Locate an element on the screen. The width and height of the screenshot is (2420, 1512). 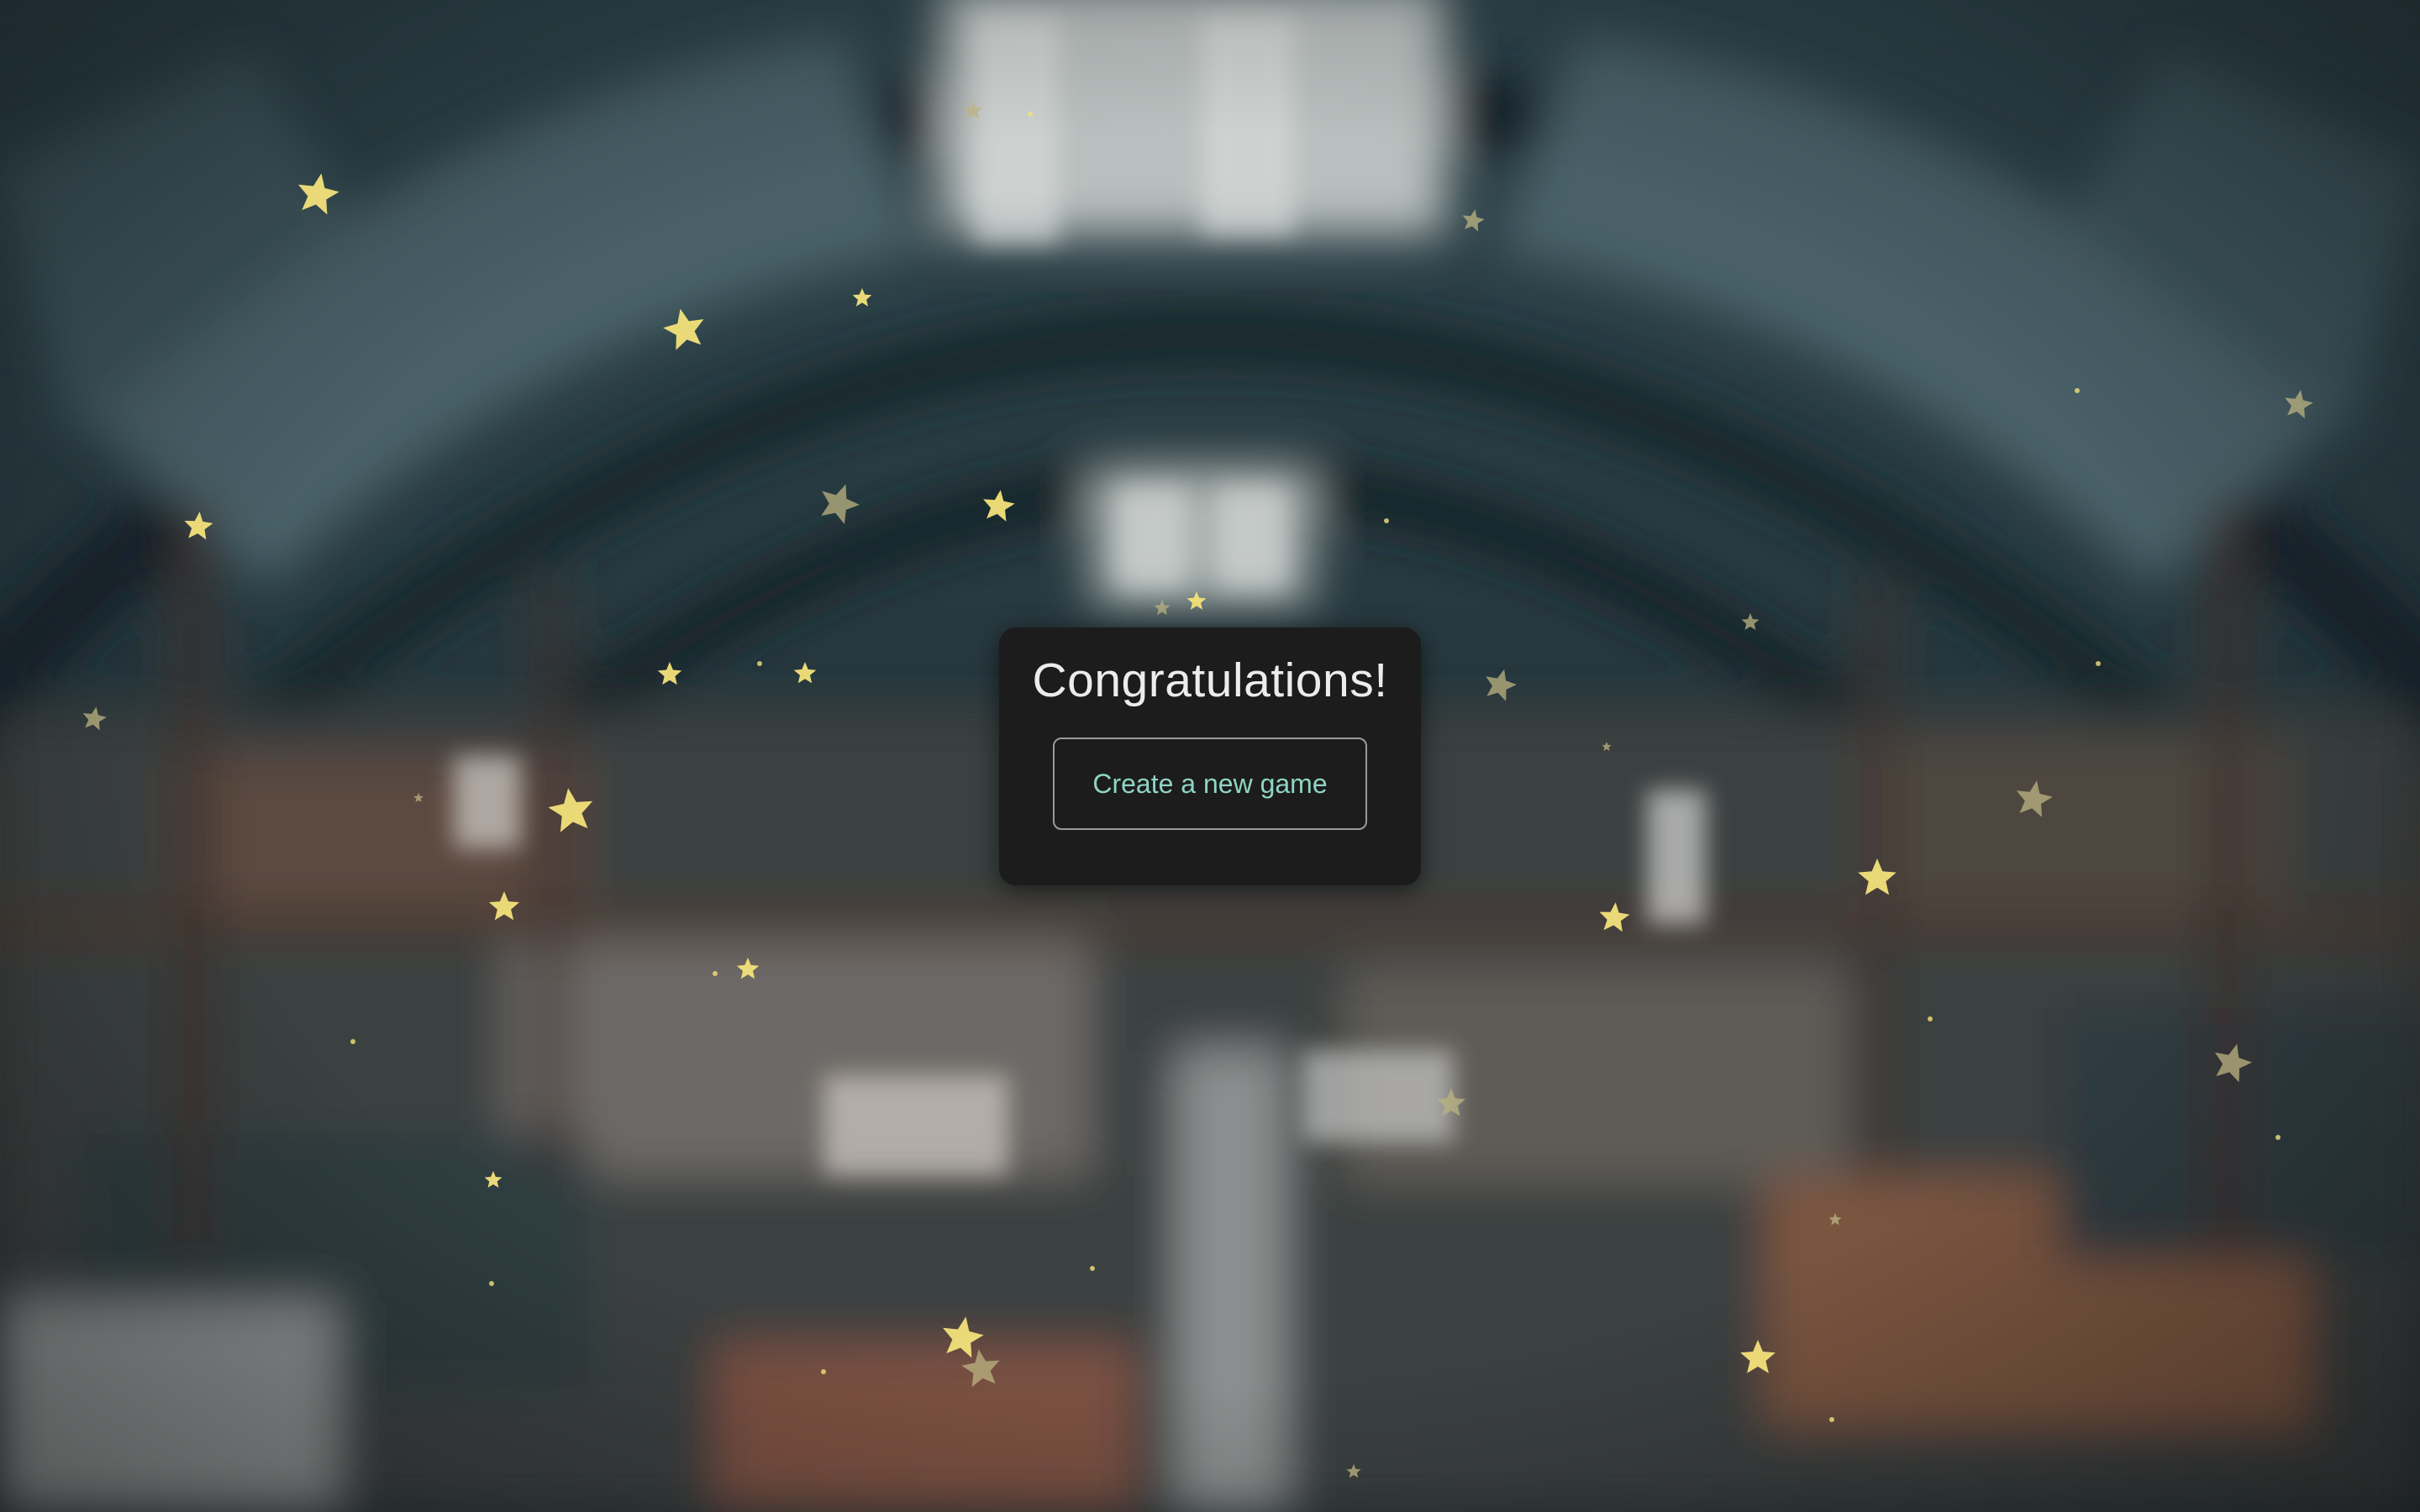
congratulations-dialog: Congratulations! Create a new game is located at coordinates (1210, 756).